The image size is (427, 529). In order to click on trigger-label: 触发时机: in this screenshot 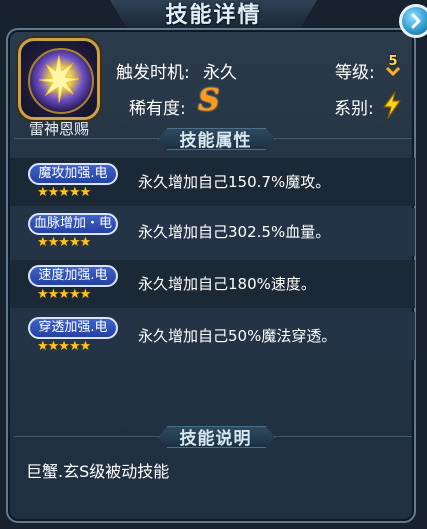, I will do `click(153, 73)`.